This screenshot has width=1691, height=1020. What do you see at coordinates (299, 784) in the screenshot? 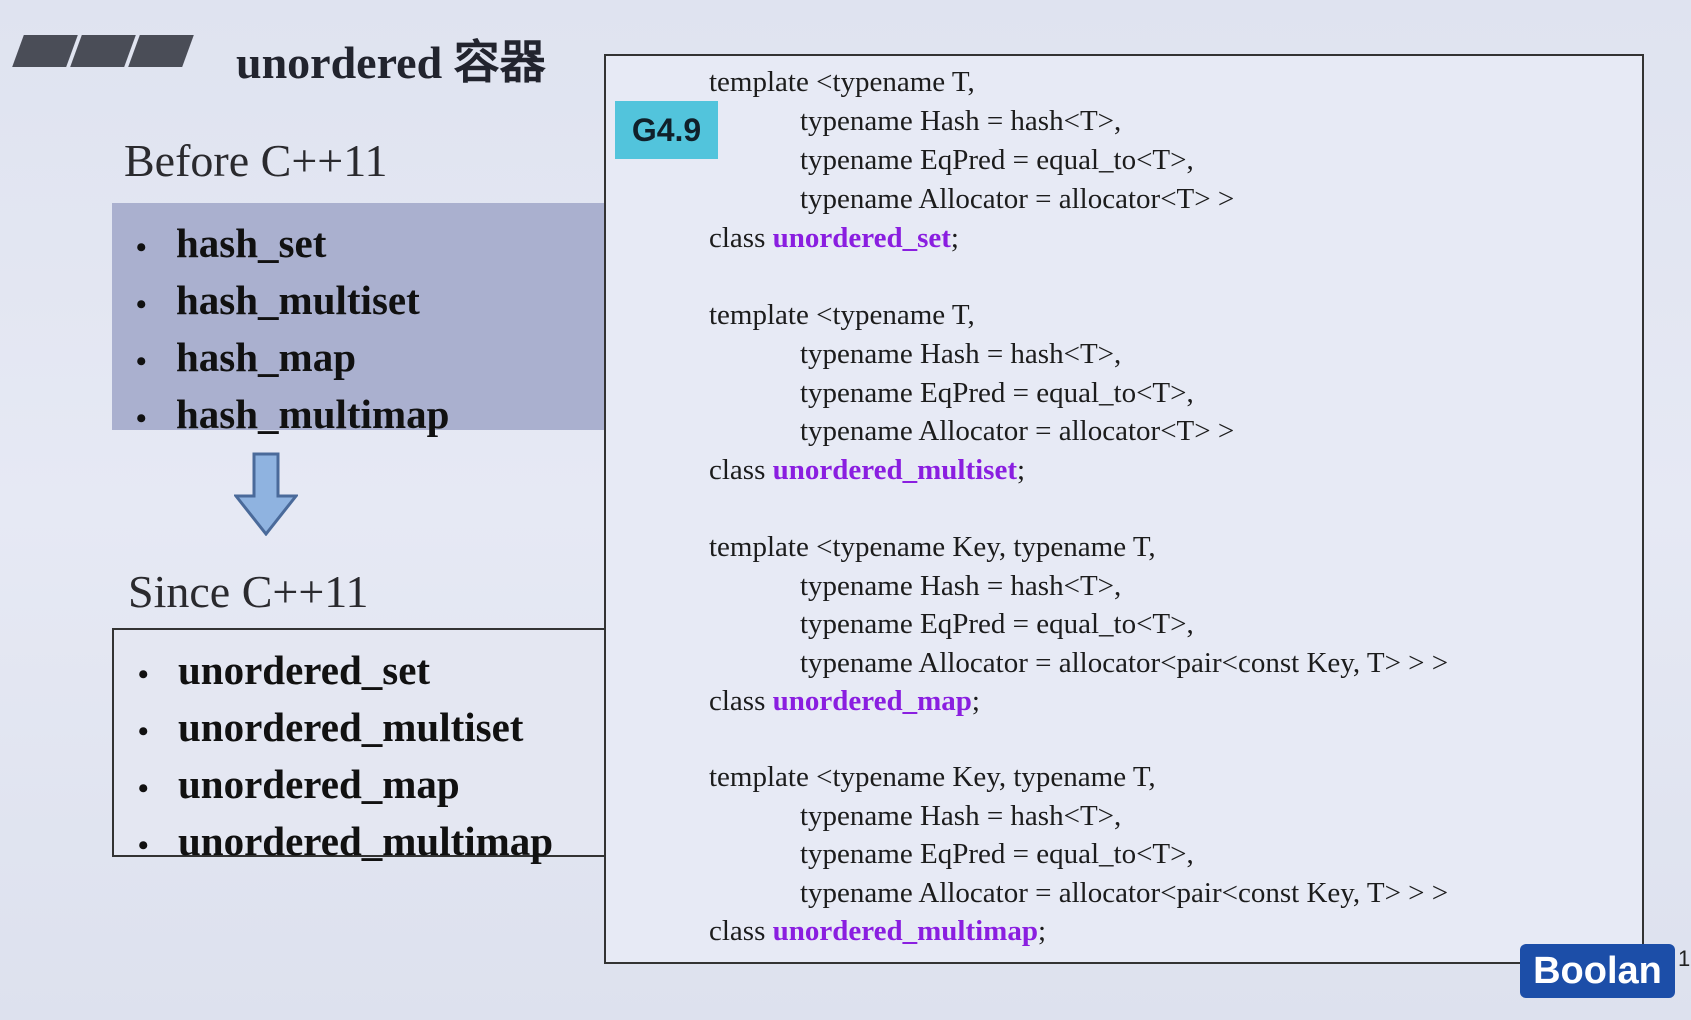
I see `list-item: • unordered_map` at bounding box center [299, 784].